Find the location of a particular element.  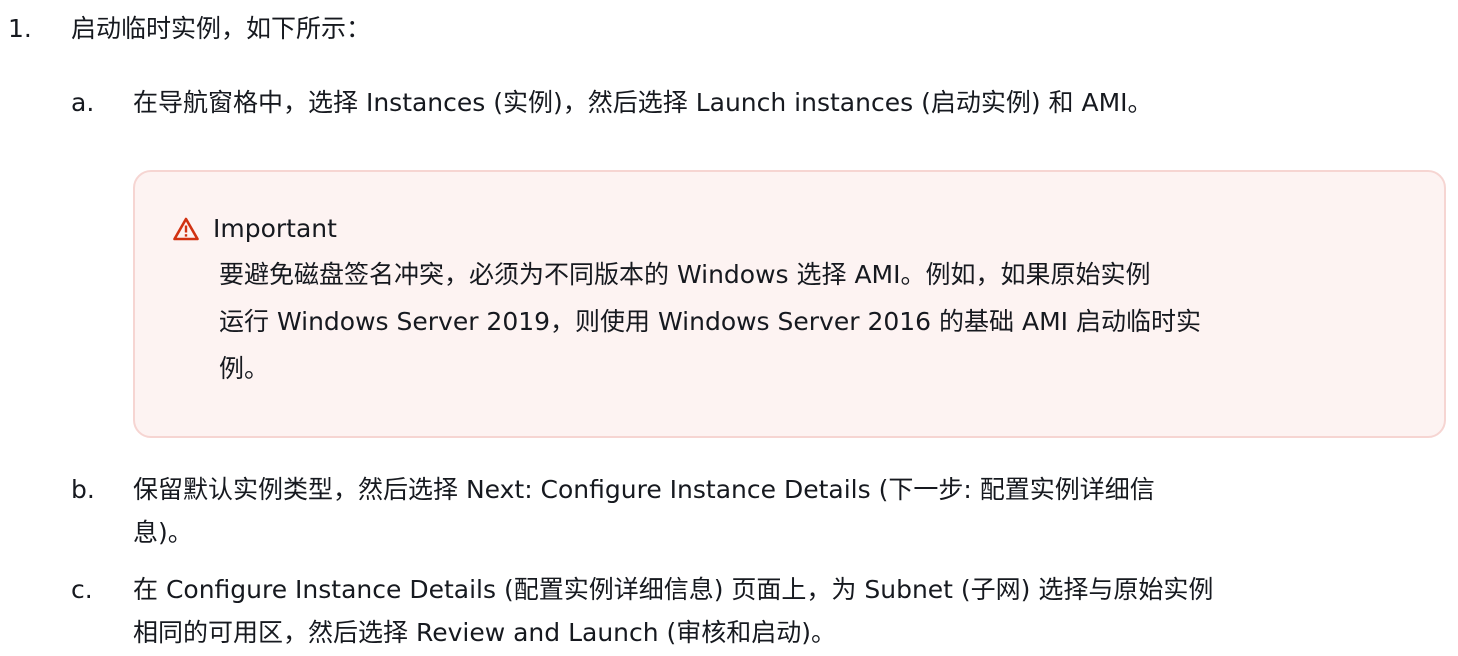

substep-marker: b. is located at coordinates (83, 489).